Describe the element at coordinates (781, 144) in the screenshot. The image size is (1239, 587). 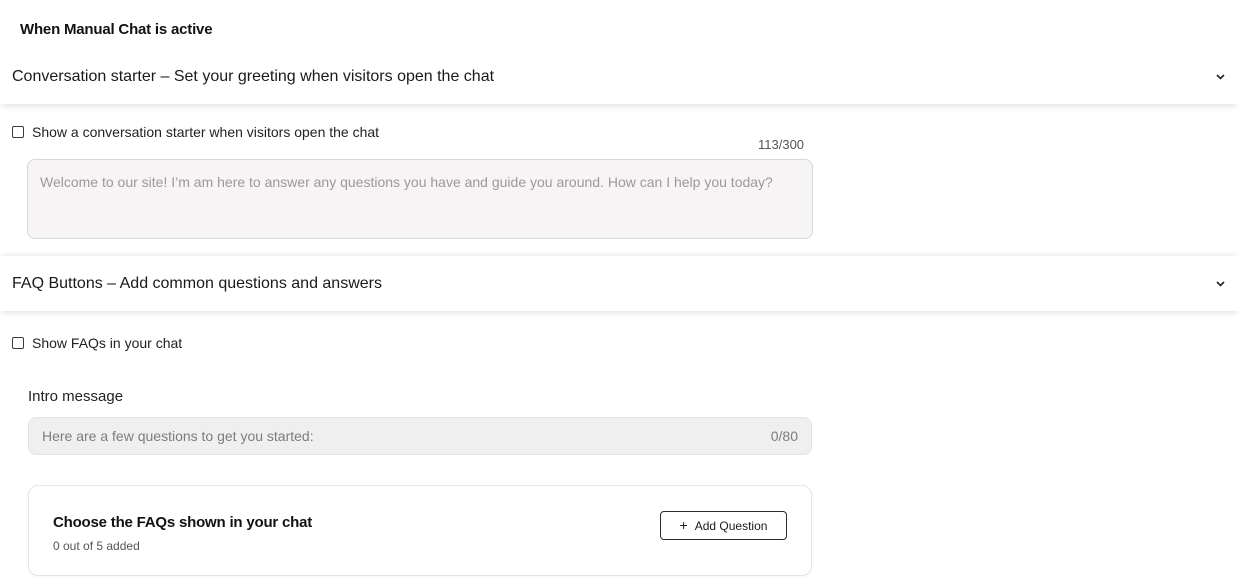
I see `character-counter: 113/300` at that location.